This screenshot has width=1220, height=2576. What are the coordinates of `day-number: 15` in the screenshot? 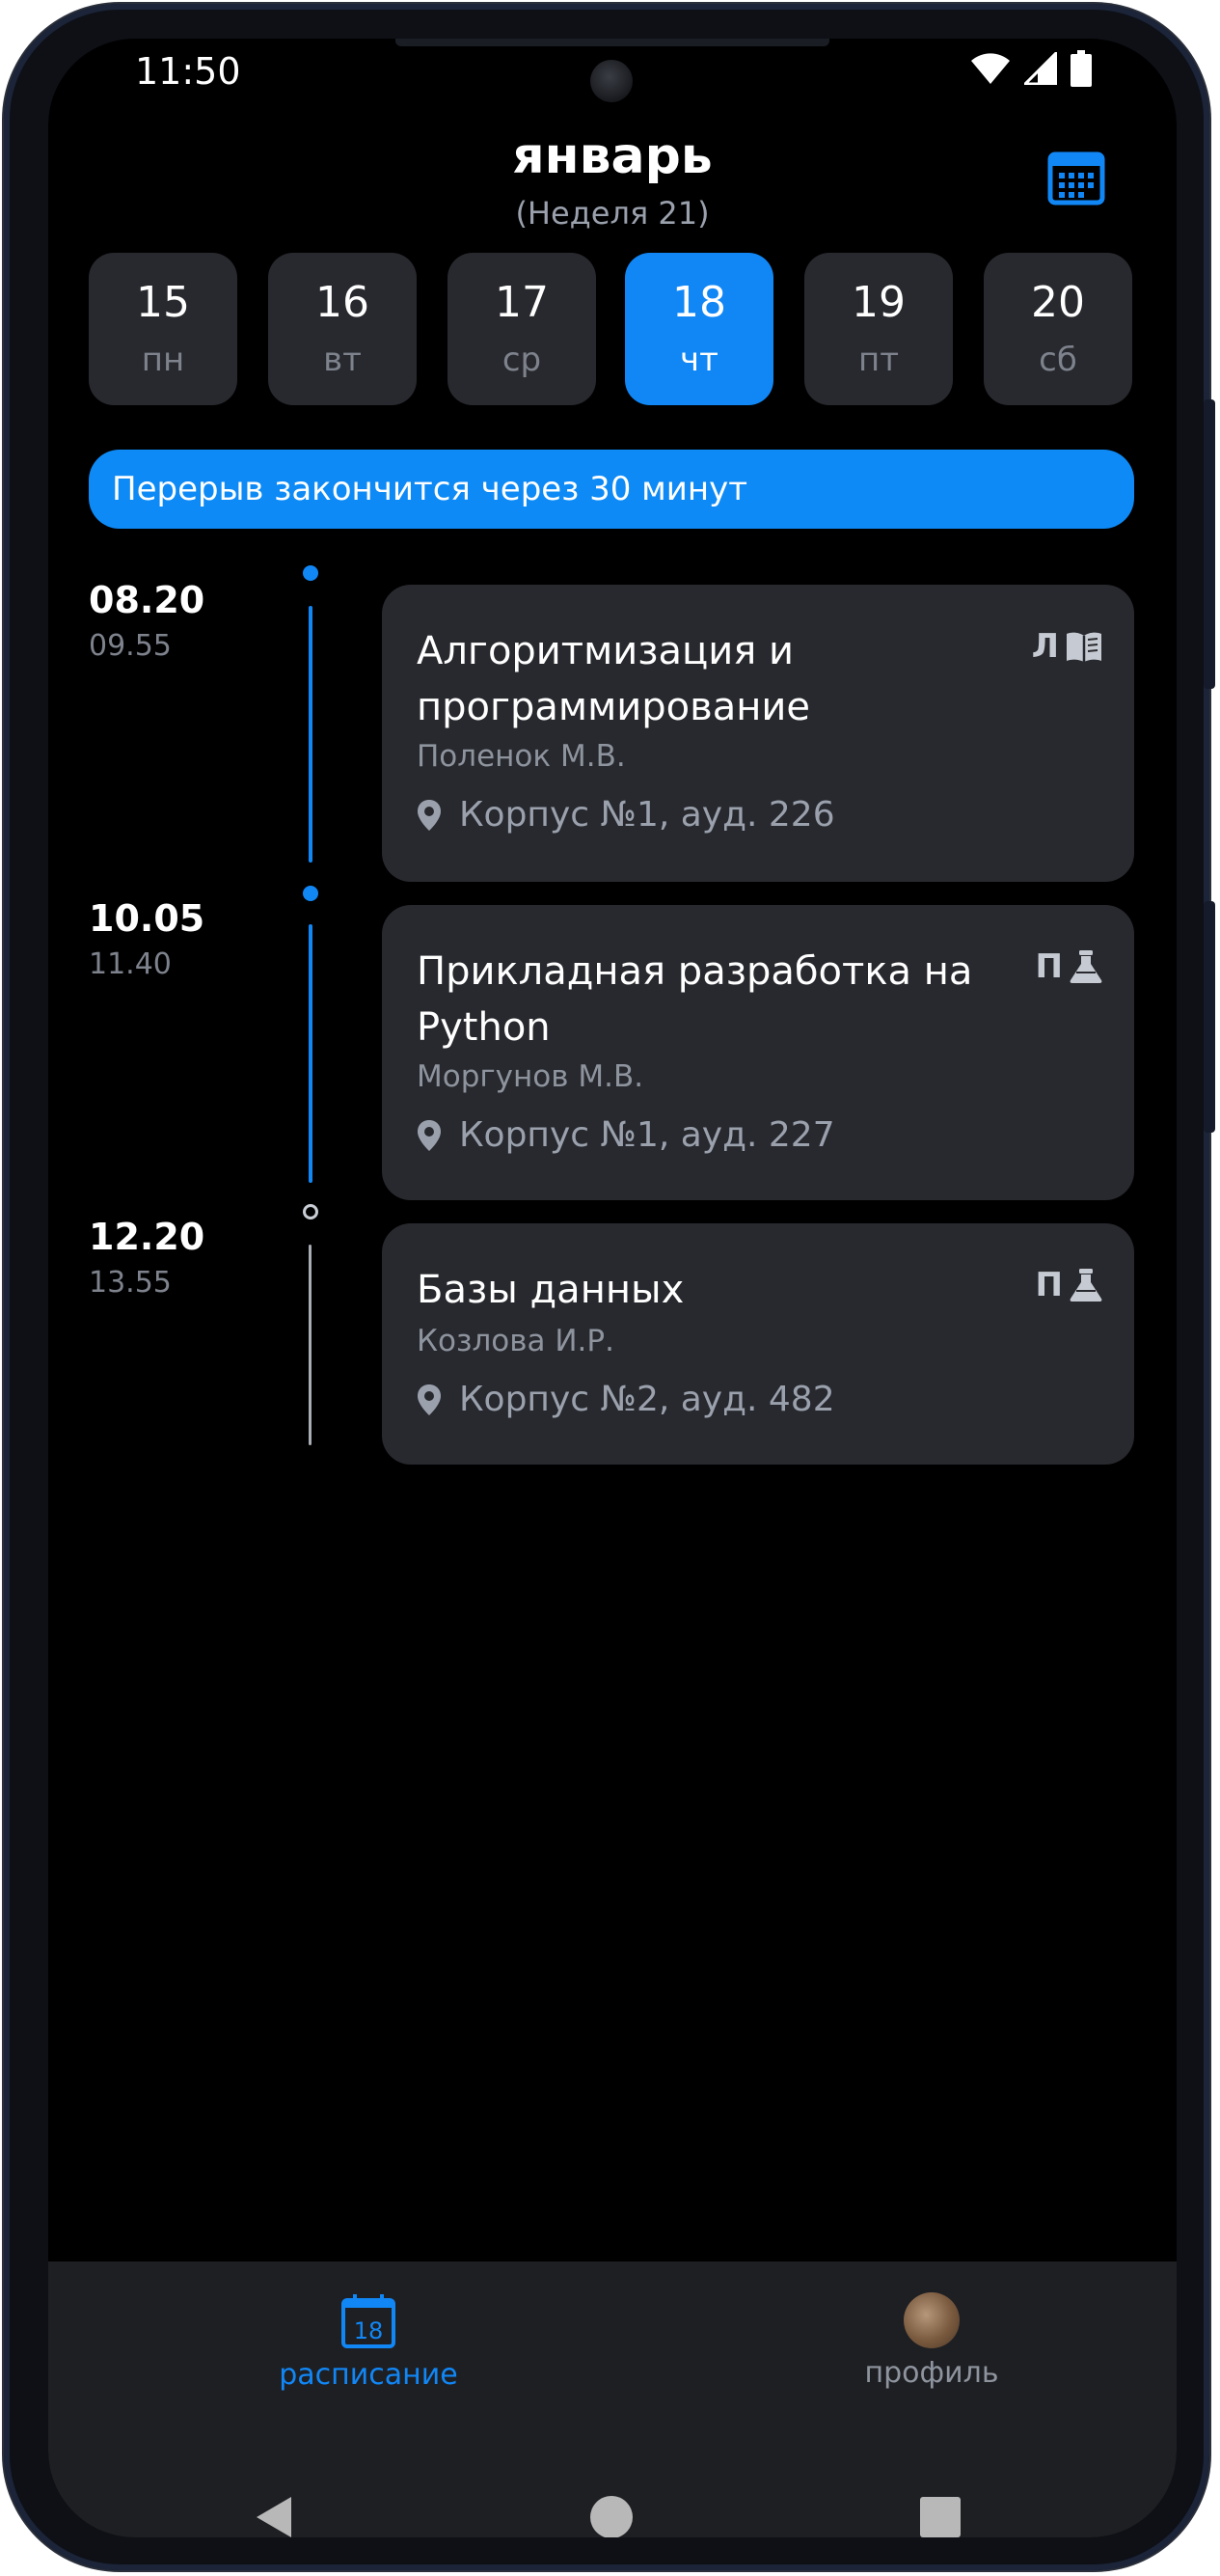 It's located at (163, 302).